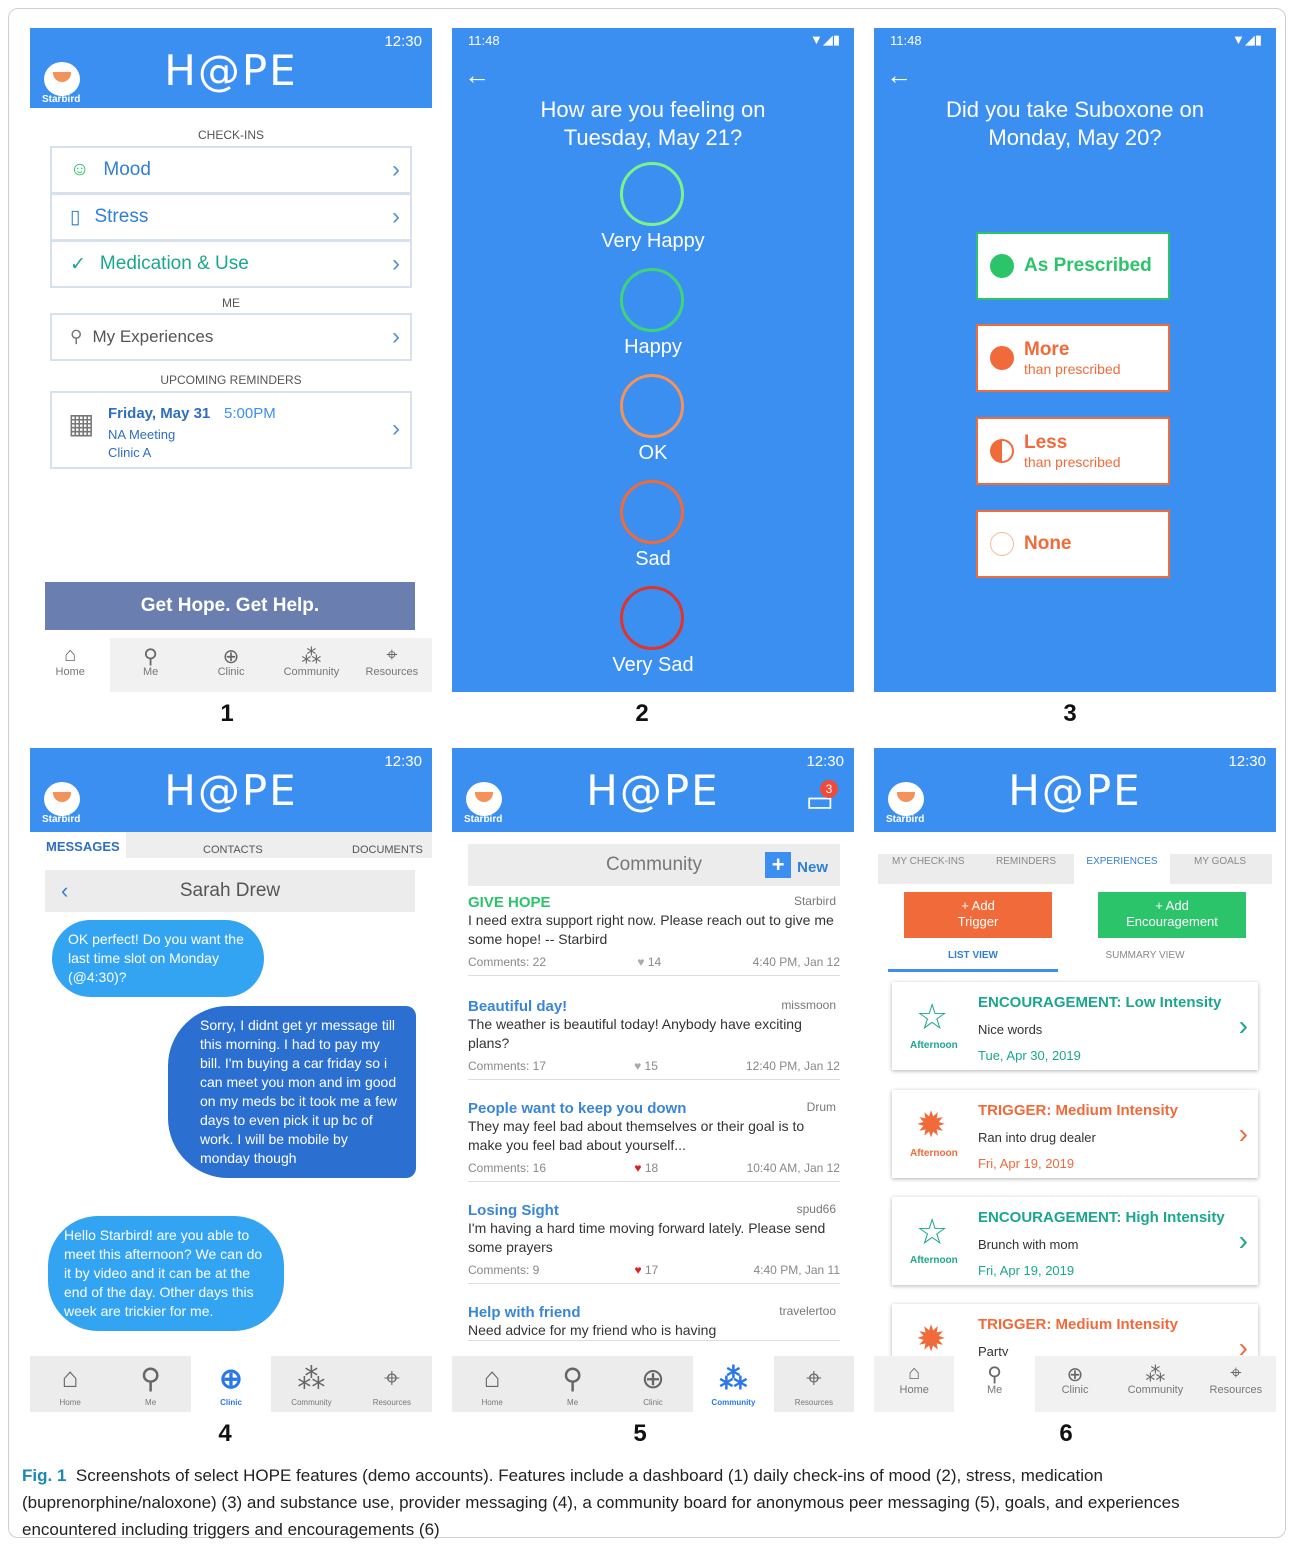  I want to click on as-prescribed-option: As Prescribed, so click(1073, 266).